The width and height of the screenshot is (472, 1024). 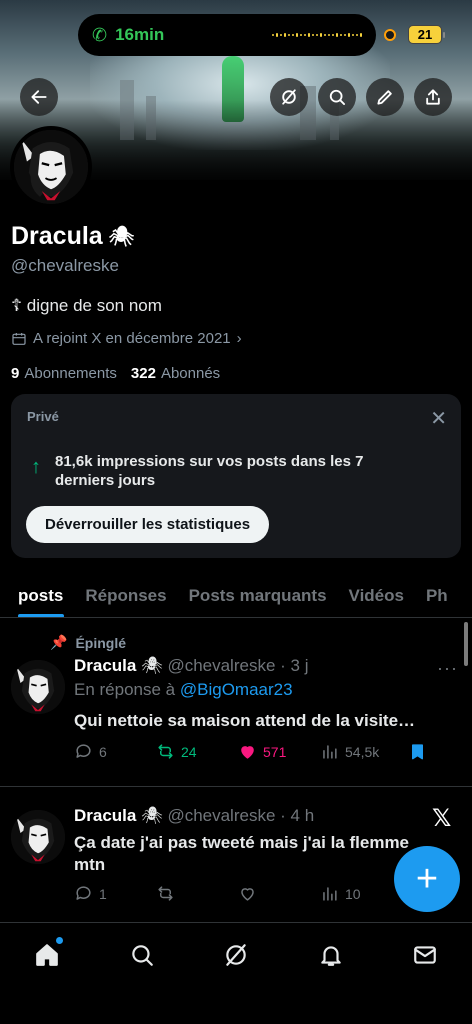 I want to click on tab-videos: Vidéos, so click(x=376, y=595).